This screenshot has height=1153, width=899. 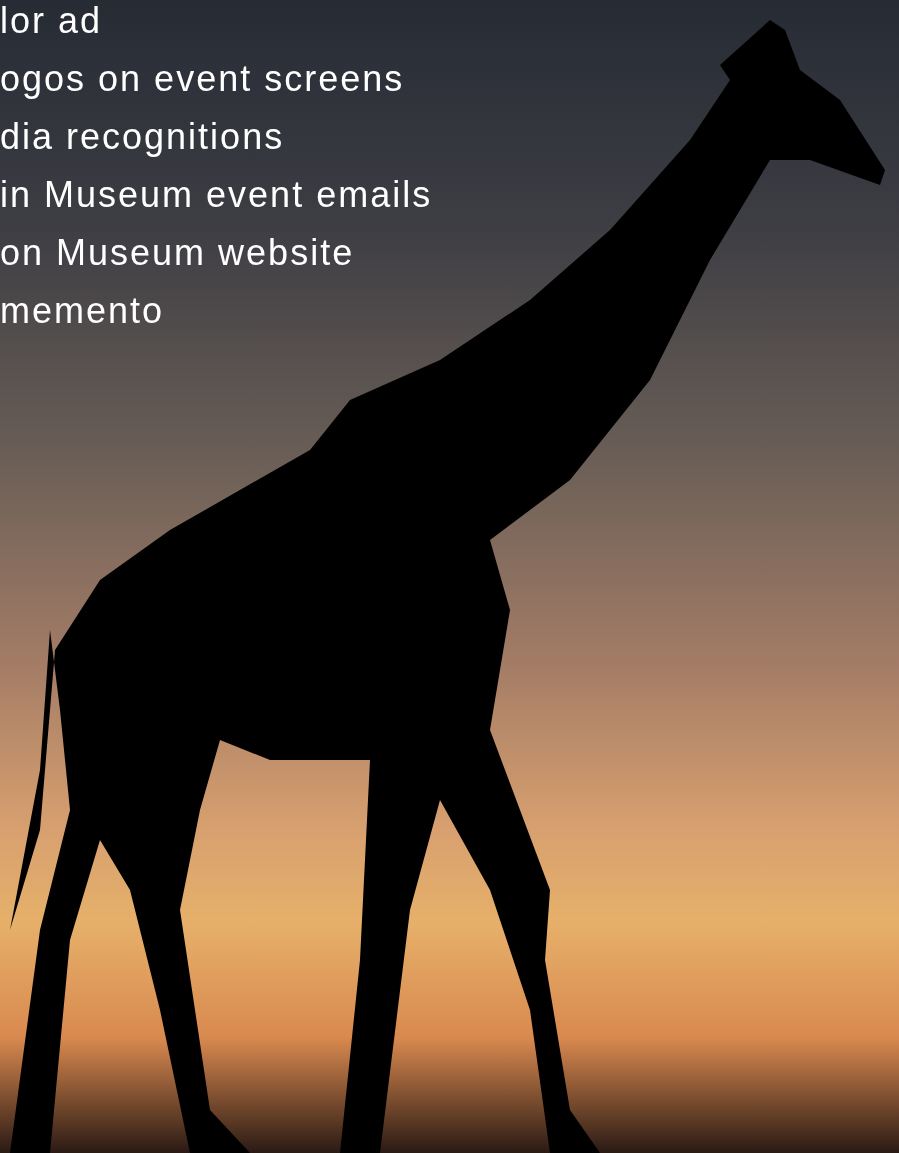 I want to click on benefit-text: on Museum website, so click(x=178, y=253).